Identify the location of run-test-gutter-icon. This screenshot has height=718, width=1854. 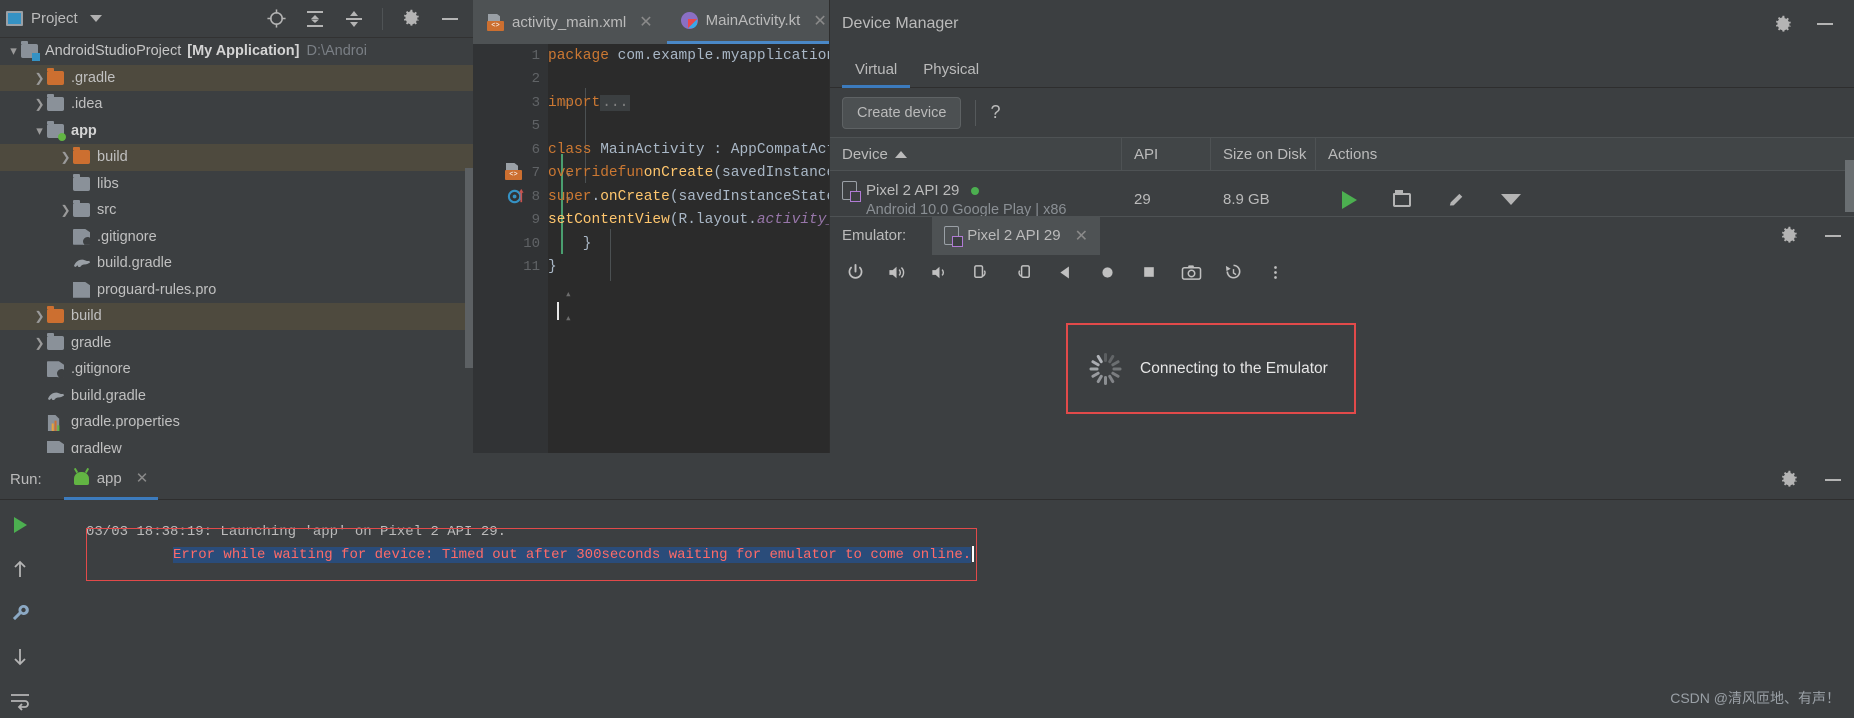
(516, 199).